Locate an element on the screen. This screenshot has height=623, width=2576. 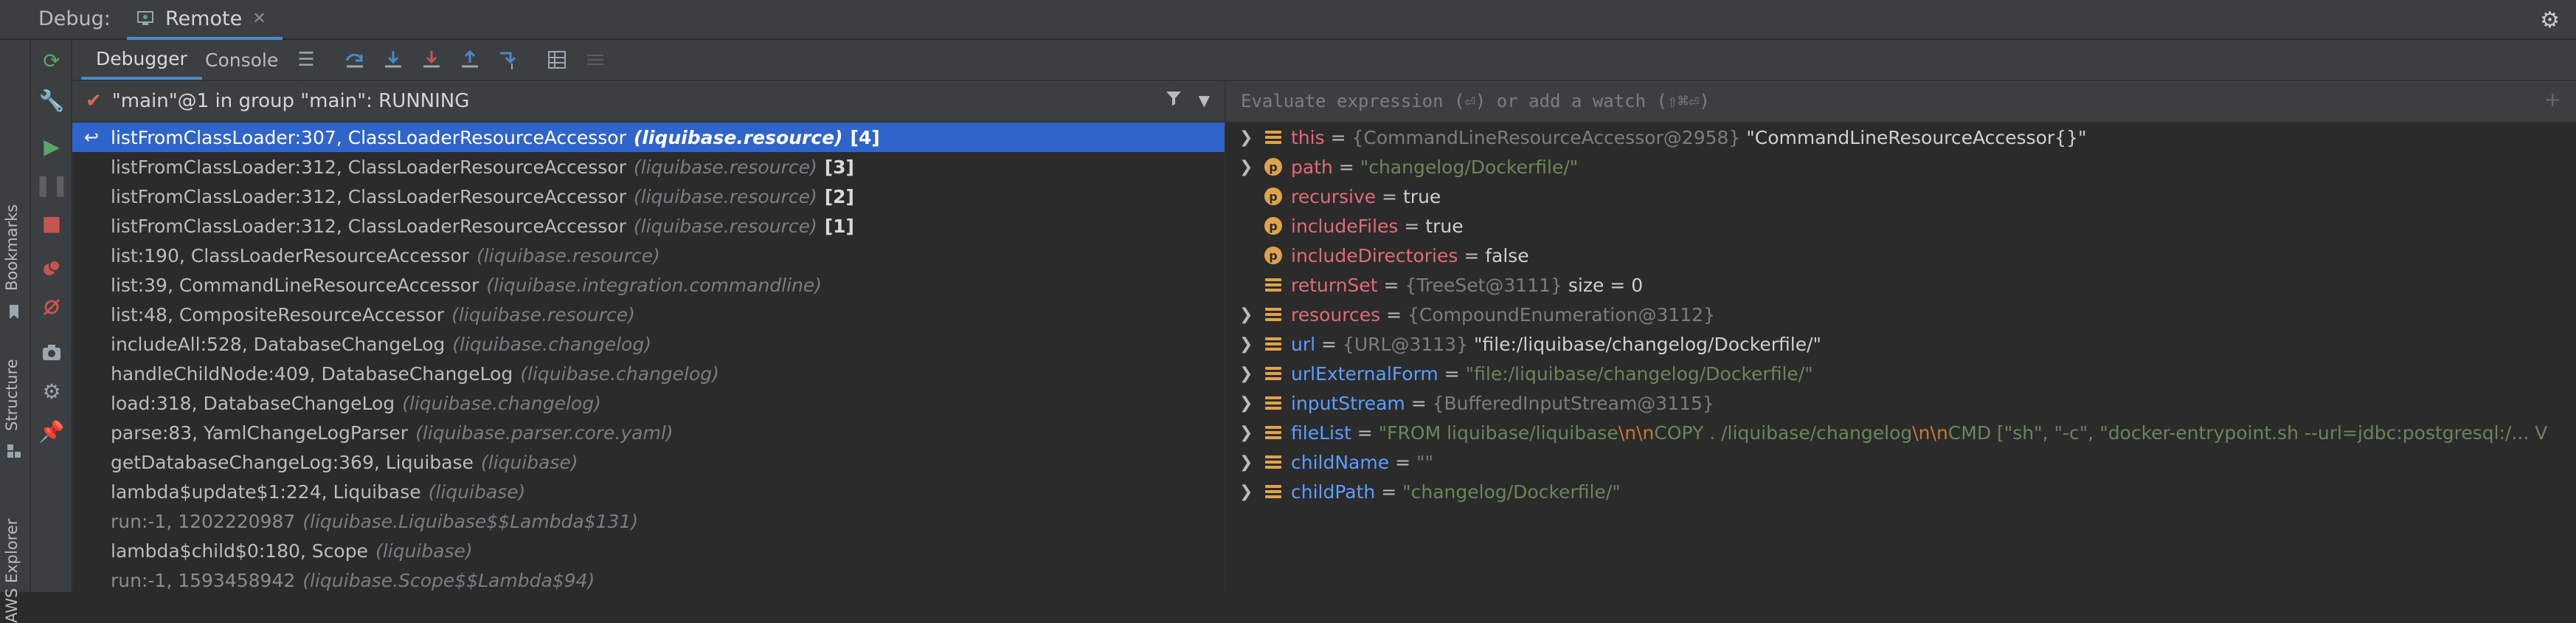
tab-debugger: Debugger is located at coordinates (142, 60).